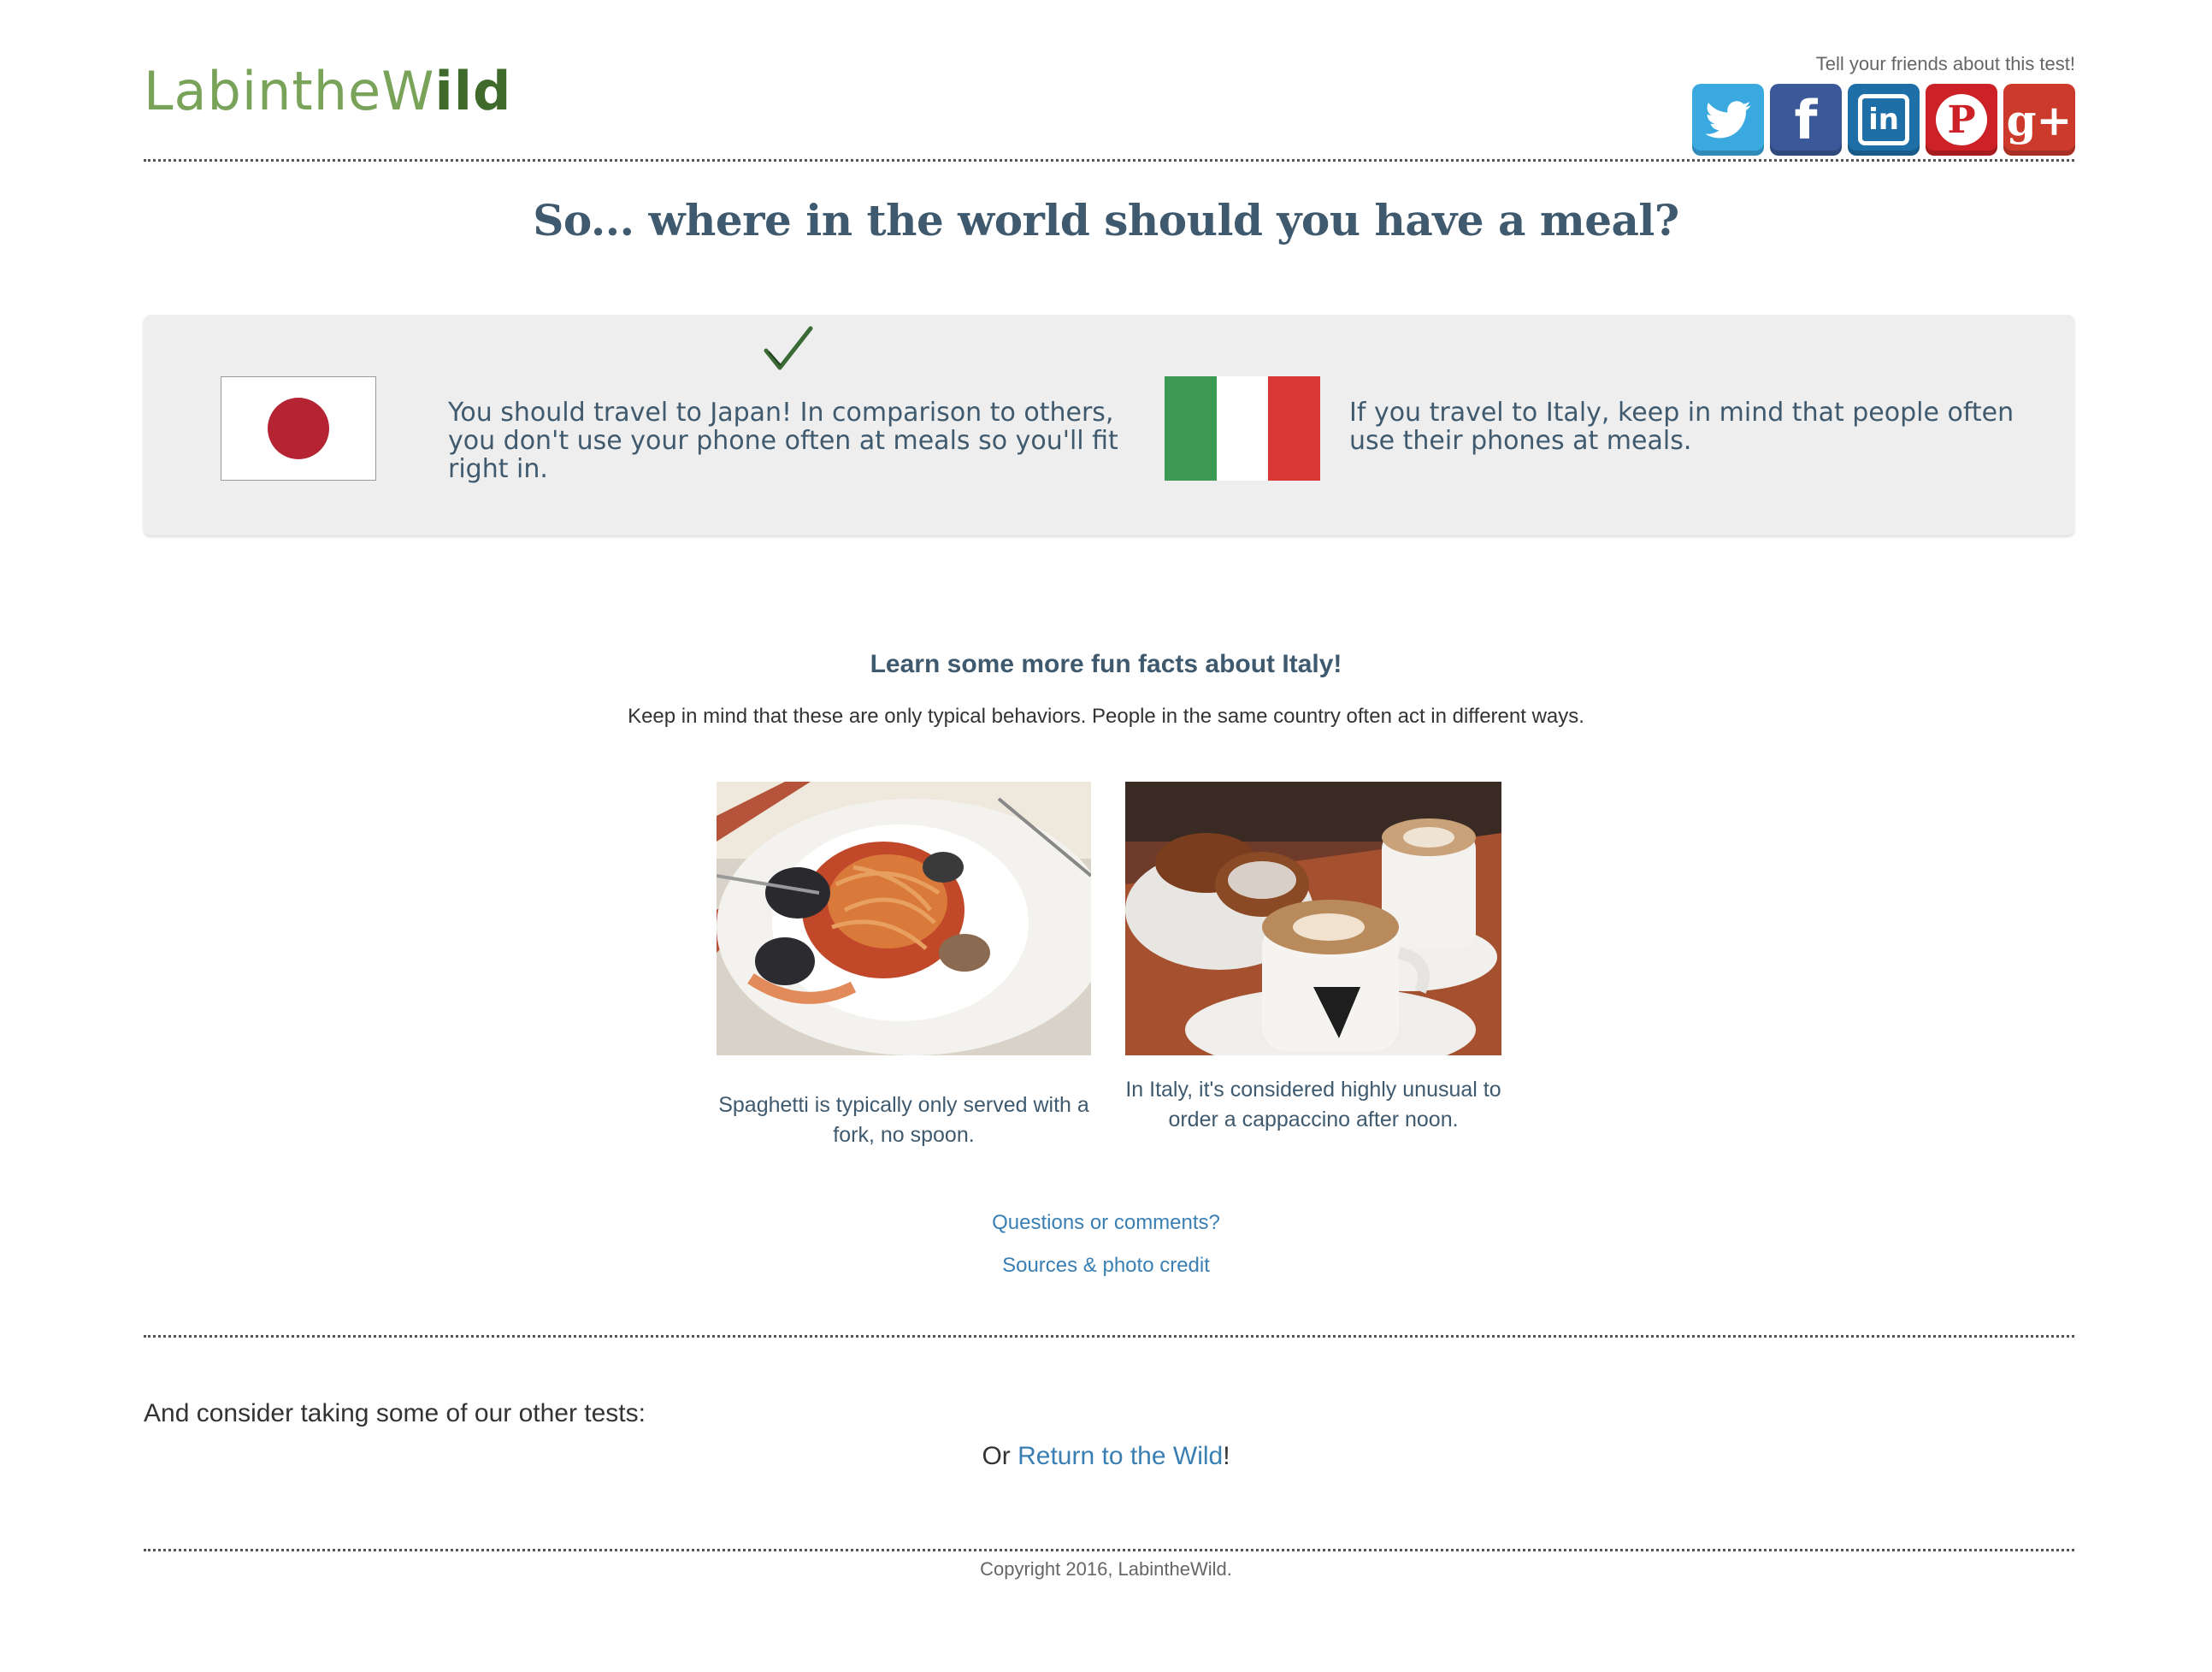  What do you see at coordinates (1191, 428) in the screenshot?
I see `italy-flag-green` at bounding box center [1191, 428].